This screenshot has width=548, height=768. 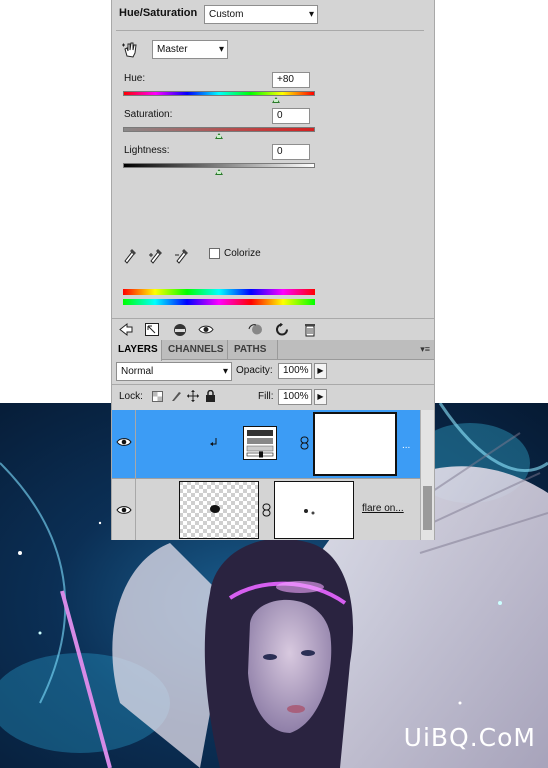 I want to click on blend-mode-dropdown: Normal ▾, so click(x=174, y=371).